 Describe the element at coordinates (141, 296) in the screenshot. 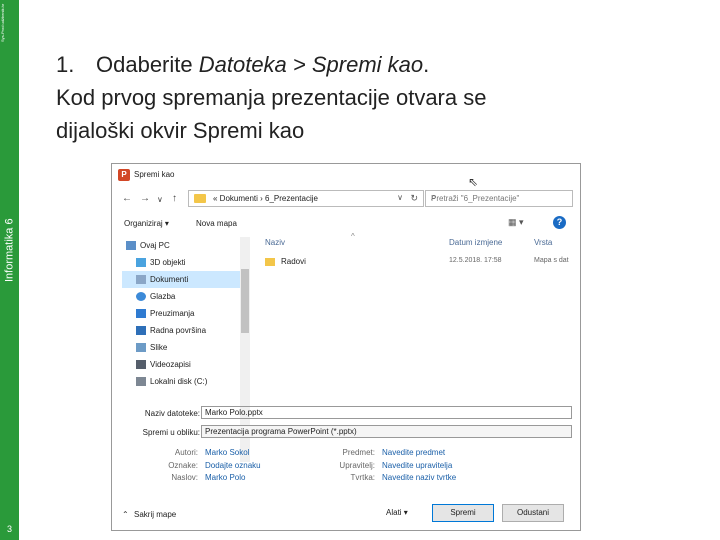

I see `music-icon` at that location.